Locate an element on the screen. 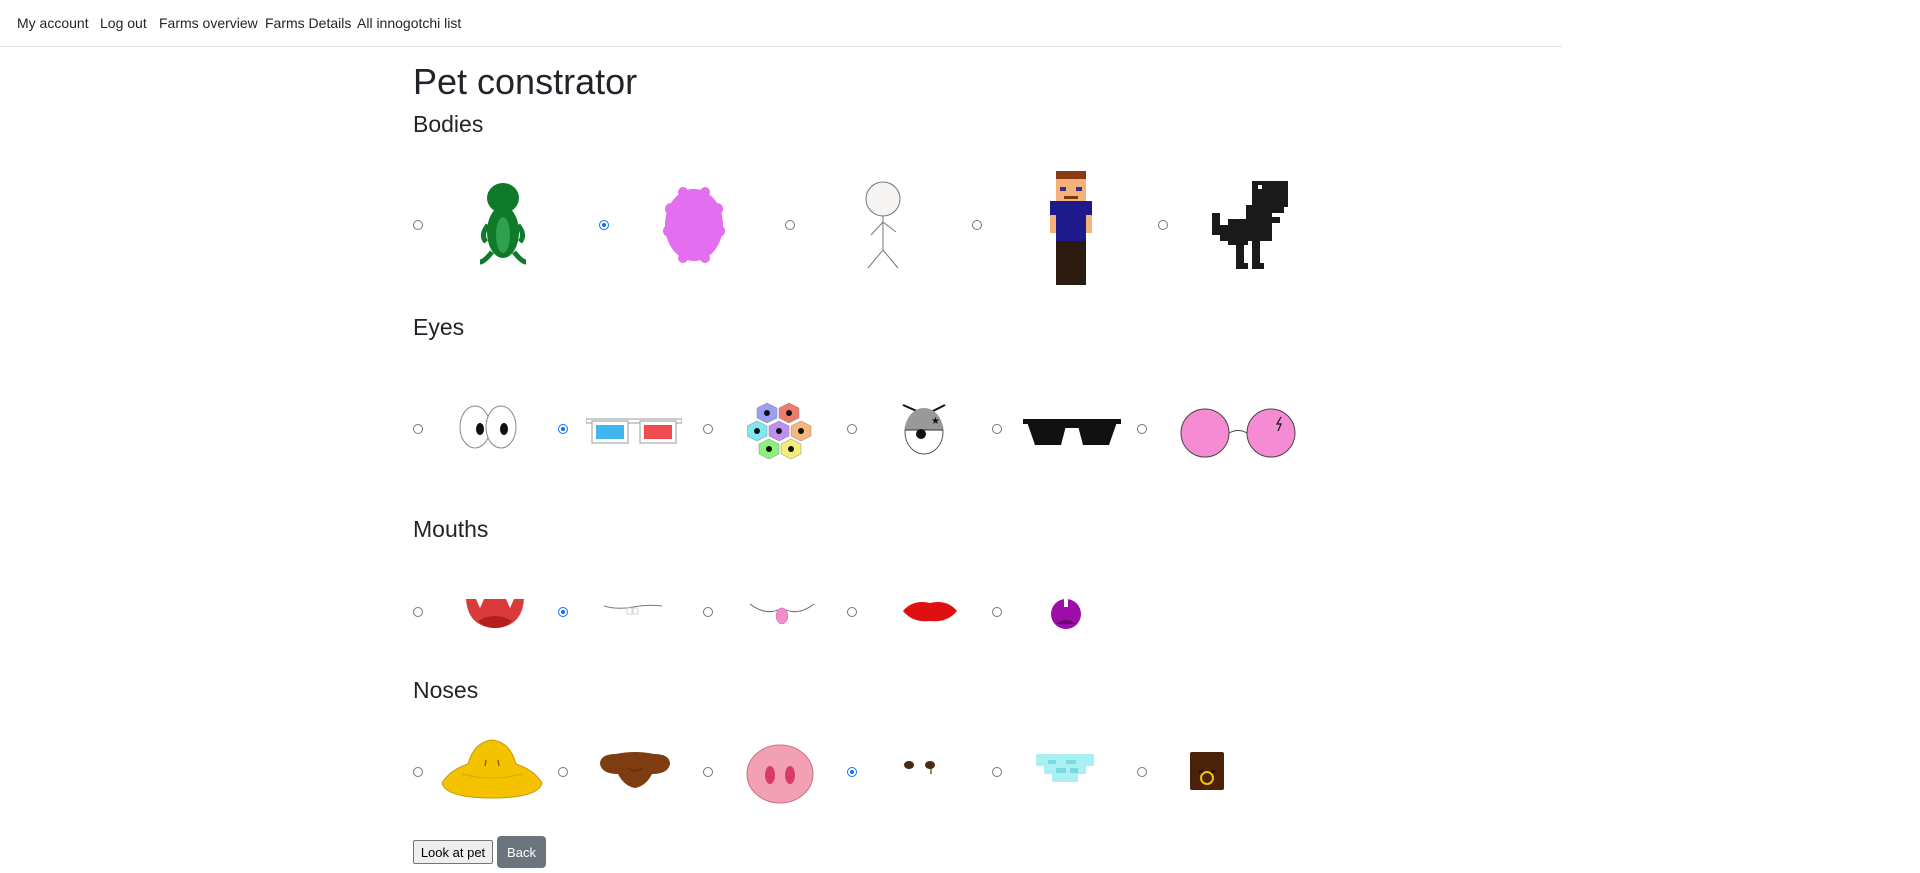 The image size is (1920, 873). look-at-pet-button: Look at pet is located at coordinates (453, 852).